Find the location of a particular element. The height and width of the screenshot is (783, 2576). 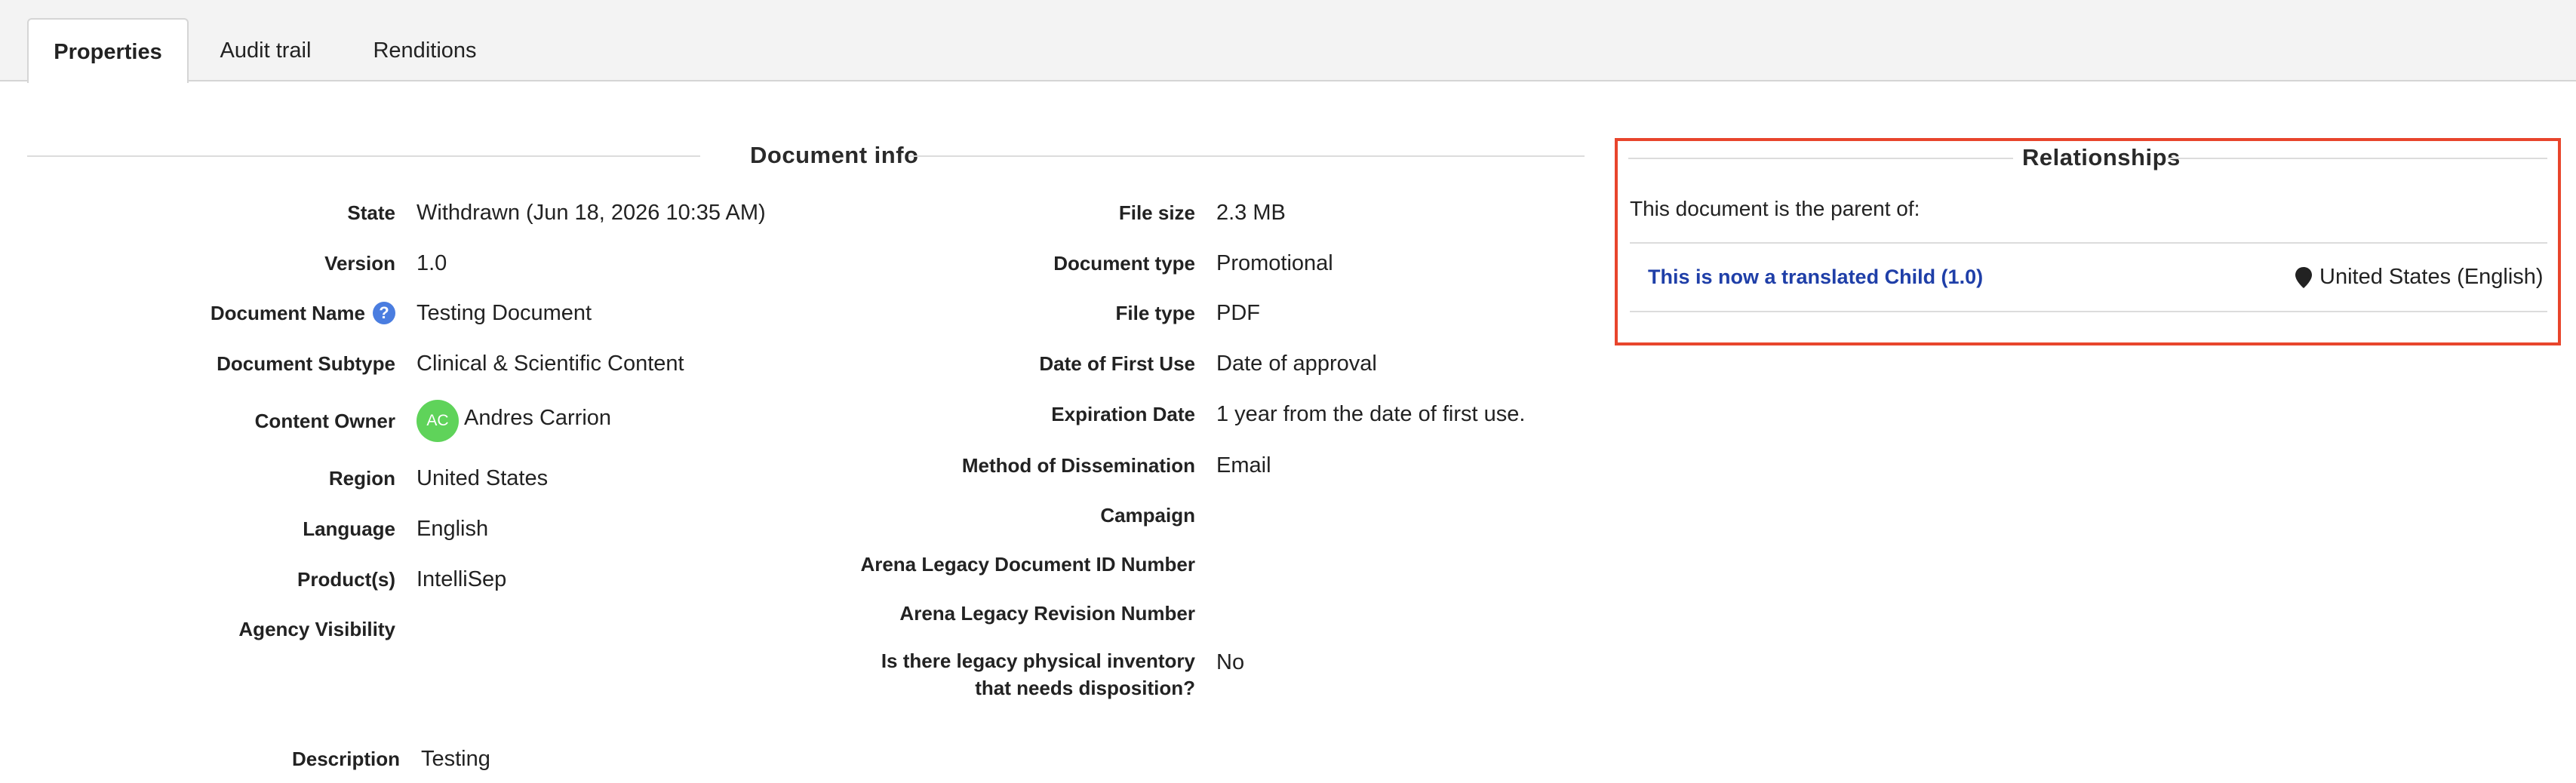

document-info-heading: Document info is located at coordinates (806, 155).